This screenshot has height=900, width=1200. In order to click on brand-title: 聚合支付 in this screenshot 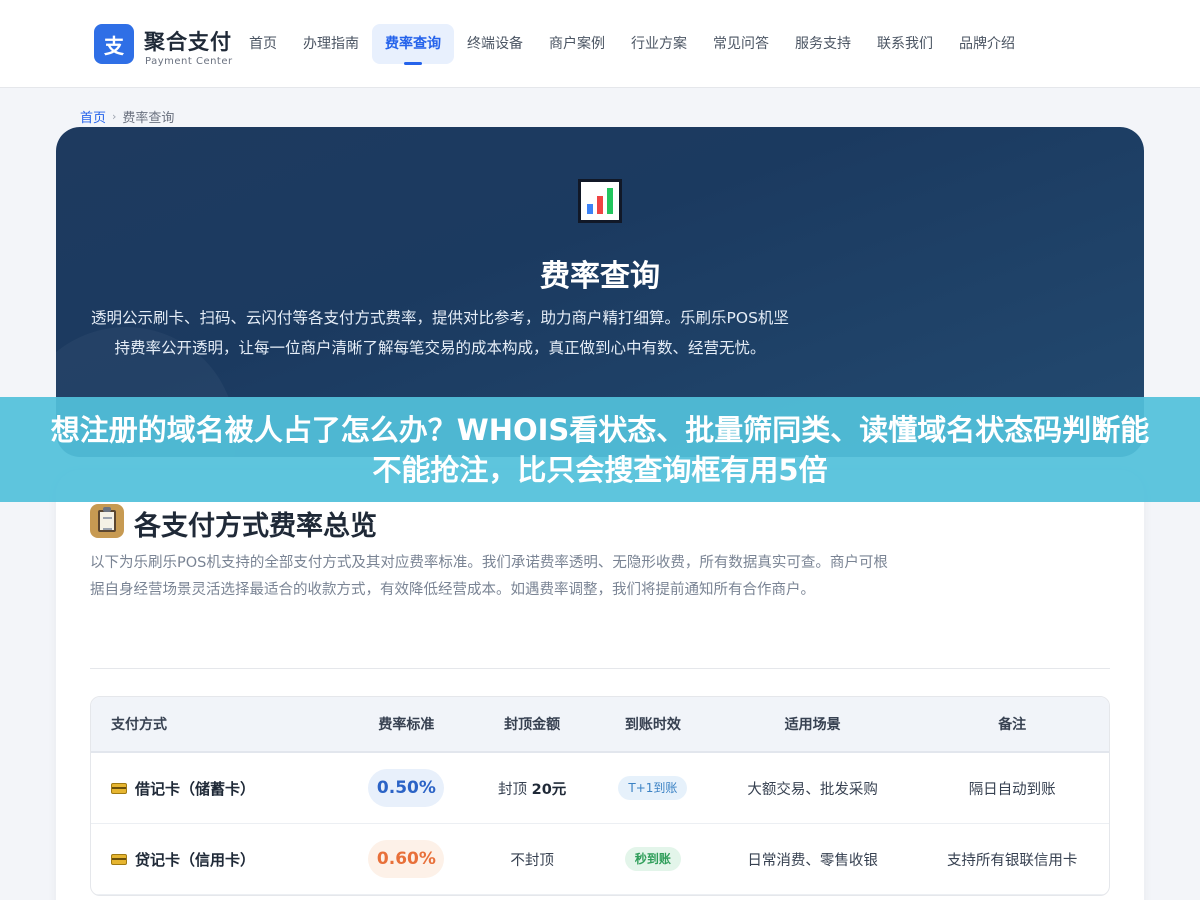, I will do `click(188, 41)`.